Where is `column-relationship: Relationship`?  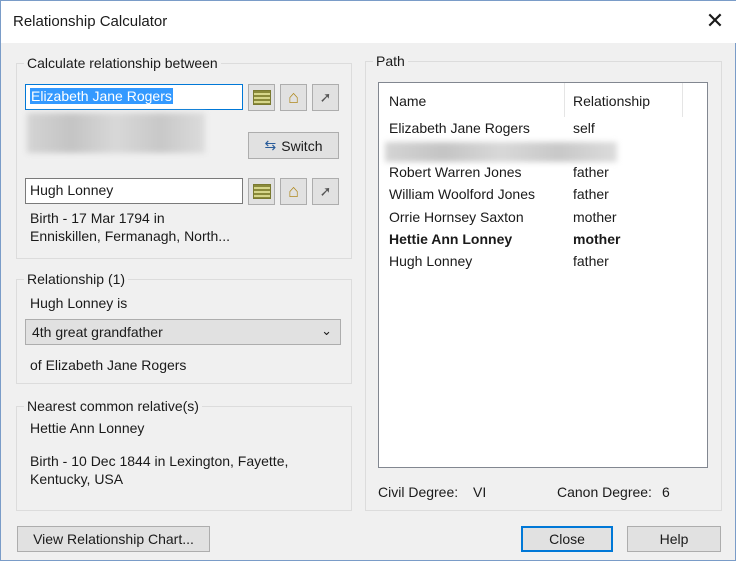
column-relationship: Relationship is located at coordinates (611, 101).